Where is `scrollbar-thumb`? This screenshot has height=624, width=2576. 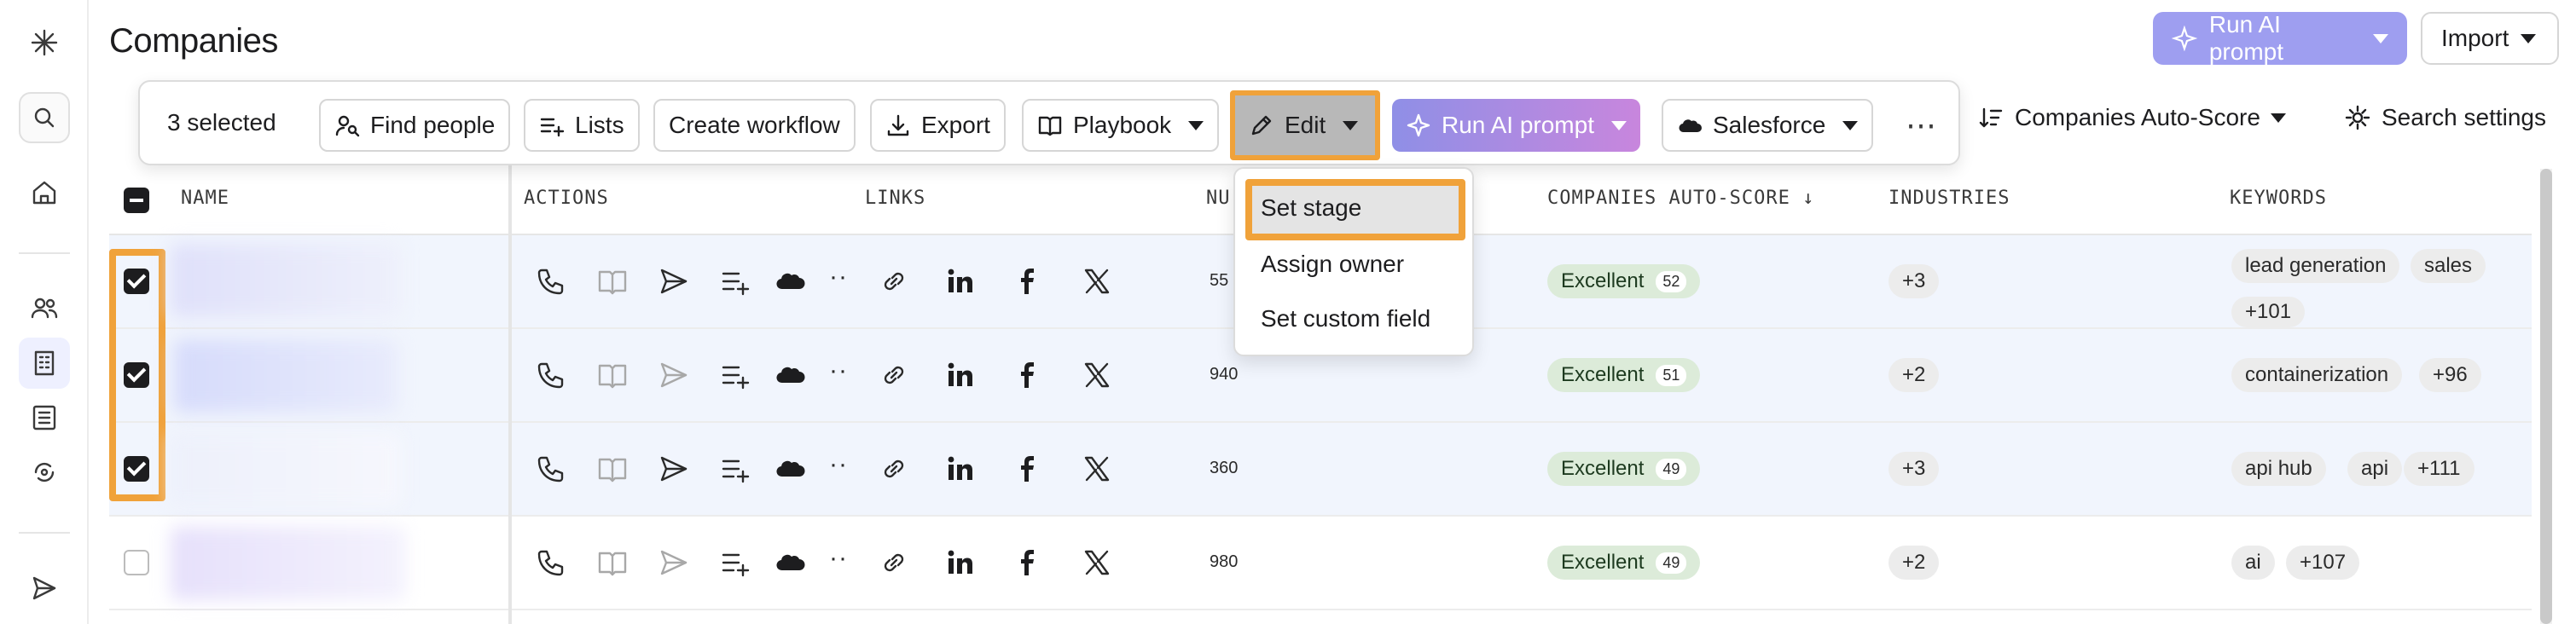
scrollbar-thumb is located at coordinates (2546, 396).